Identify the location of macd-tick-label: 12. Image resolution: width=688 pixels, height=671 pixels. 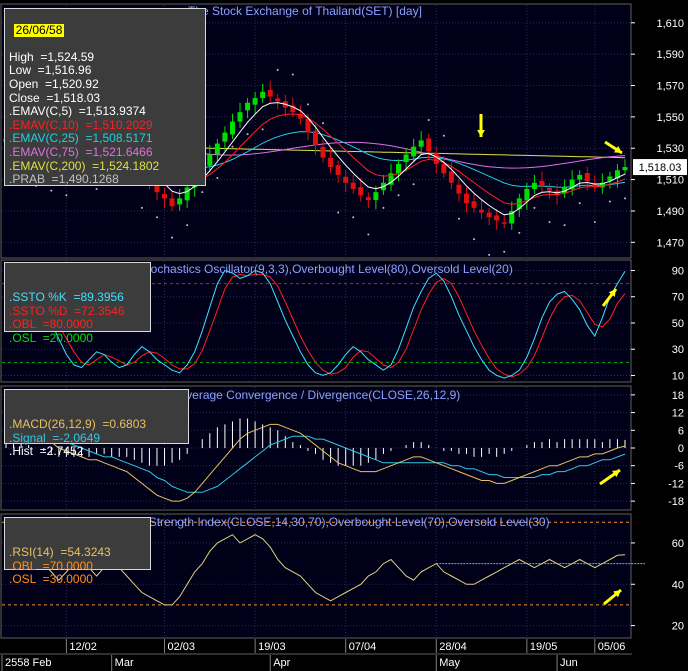
(678, 414).